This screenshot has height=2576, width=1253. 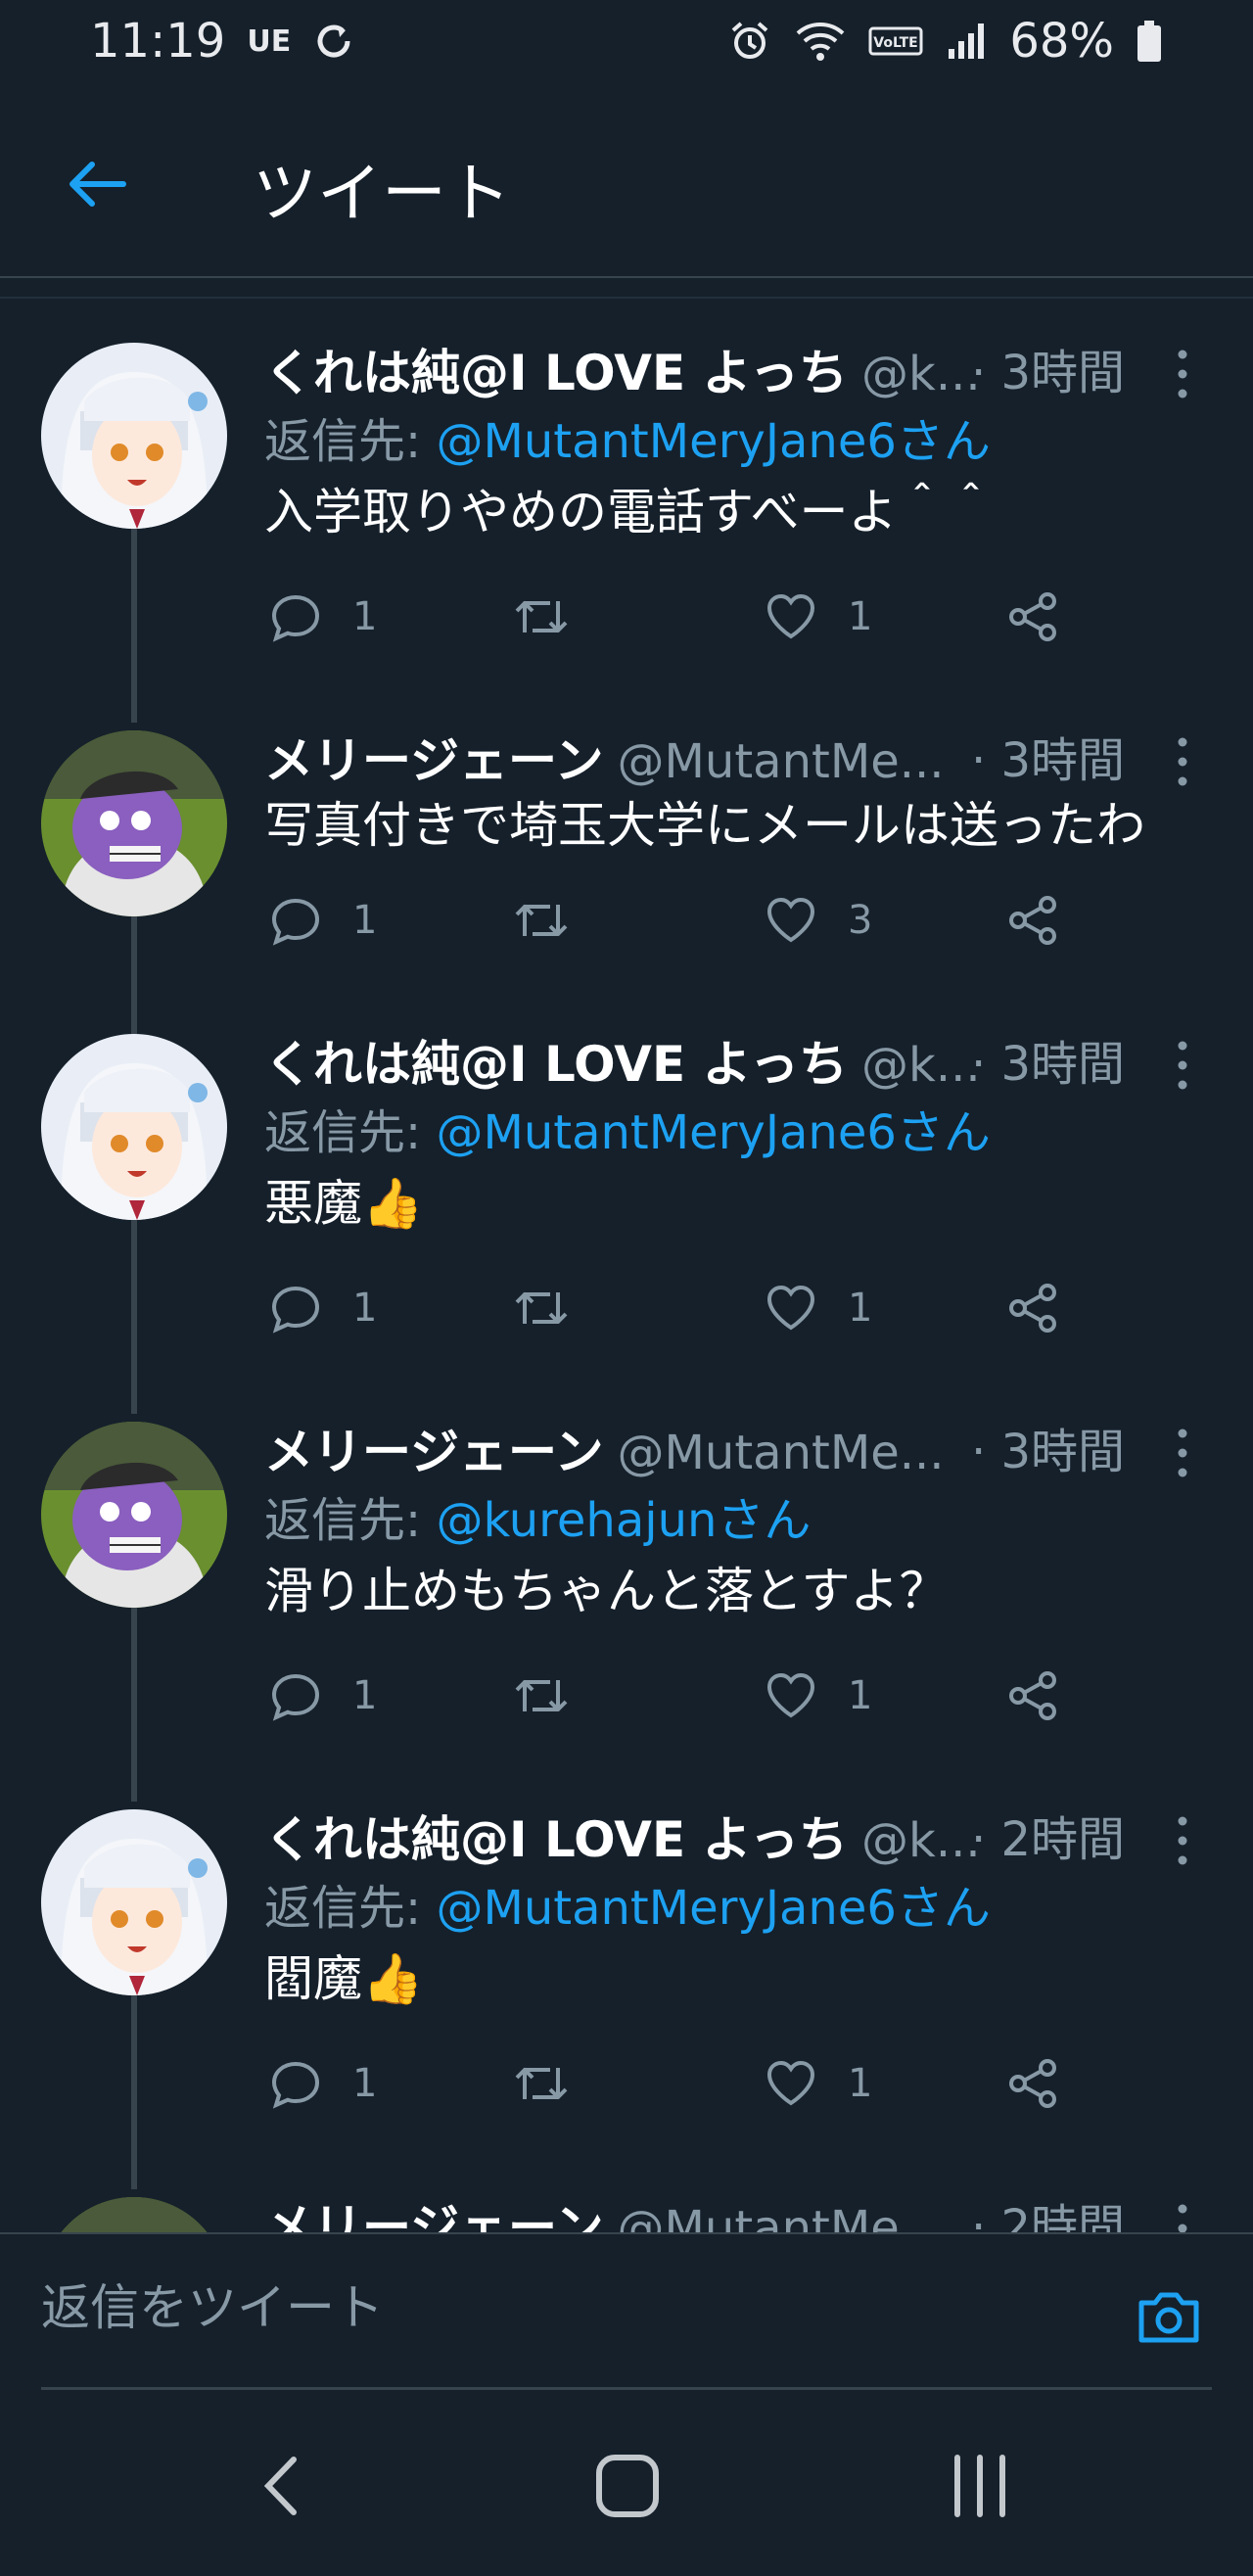 I want to click on home-square-icon, so click(x=627, y=2486).